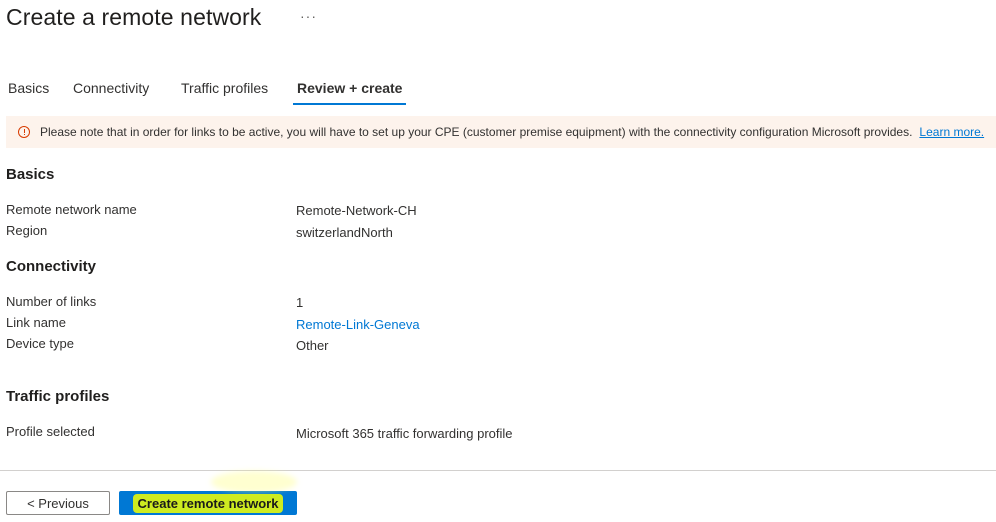  I want to click on section-heading-connectivity: Connectivity, so click(51, 266).